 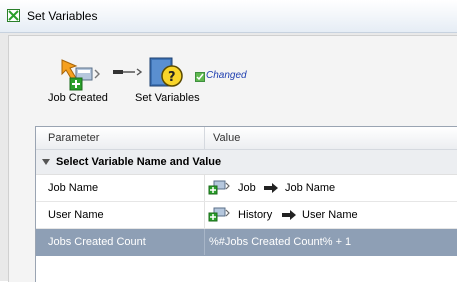 I want to click on group-label: Select Variable Name and Value, so click(x=139, y=162).